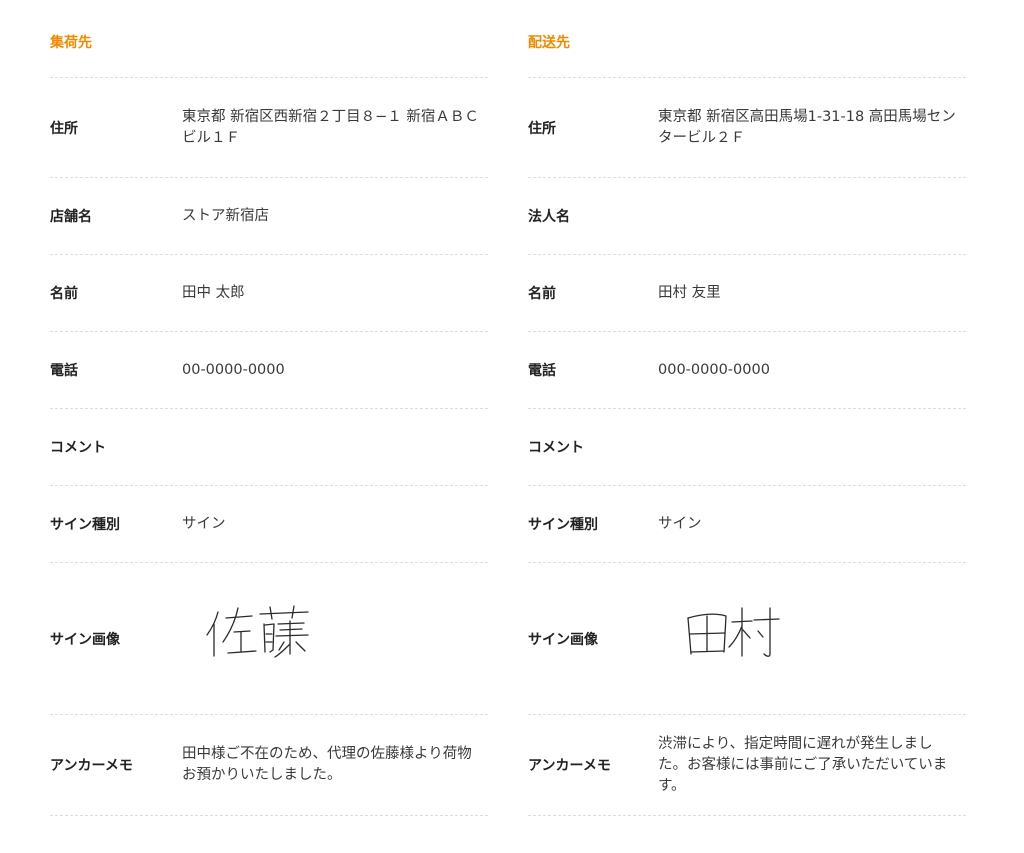 This screenshot has width=1024, height=853. Describe the element at coordinates (563, 525) in the screenshot. I see `delivery-sign-type-label: サイン種別` at that location.